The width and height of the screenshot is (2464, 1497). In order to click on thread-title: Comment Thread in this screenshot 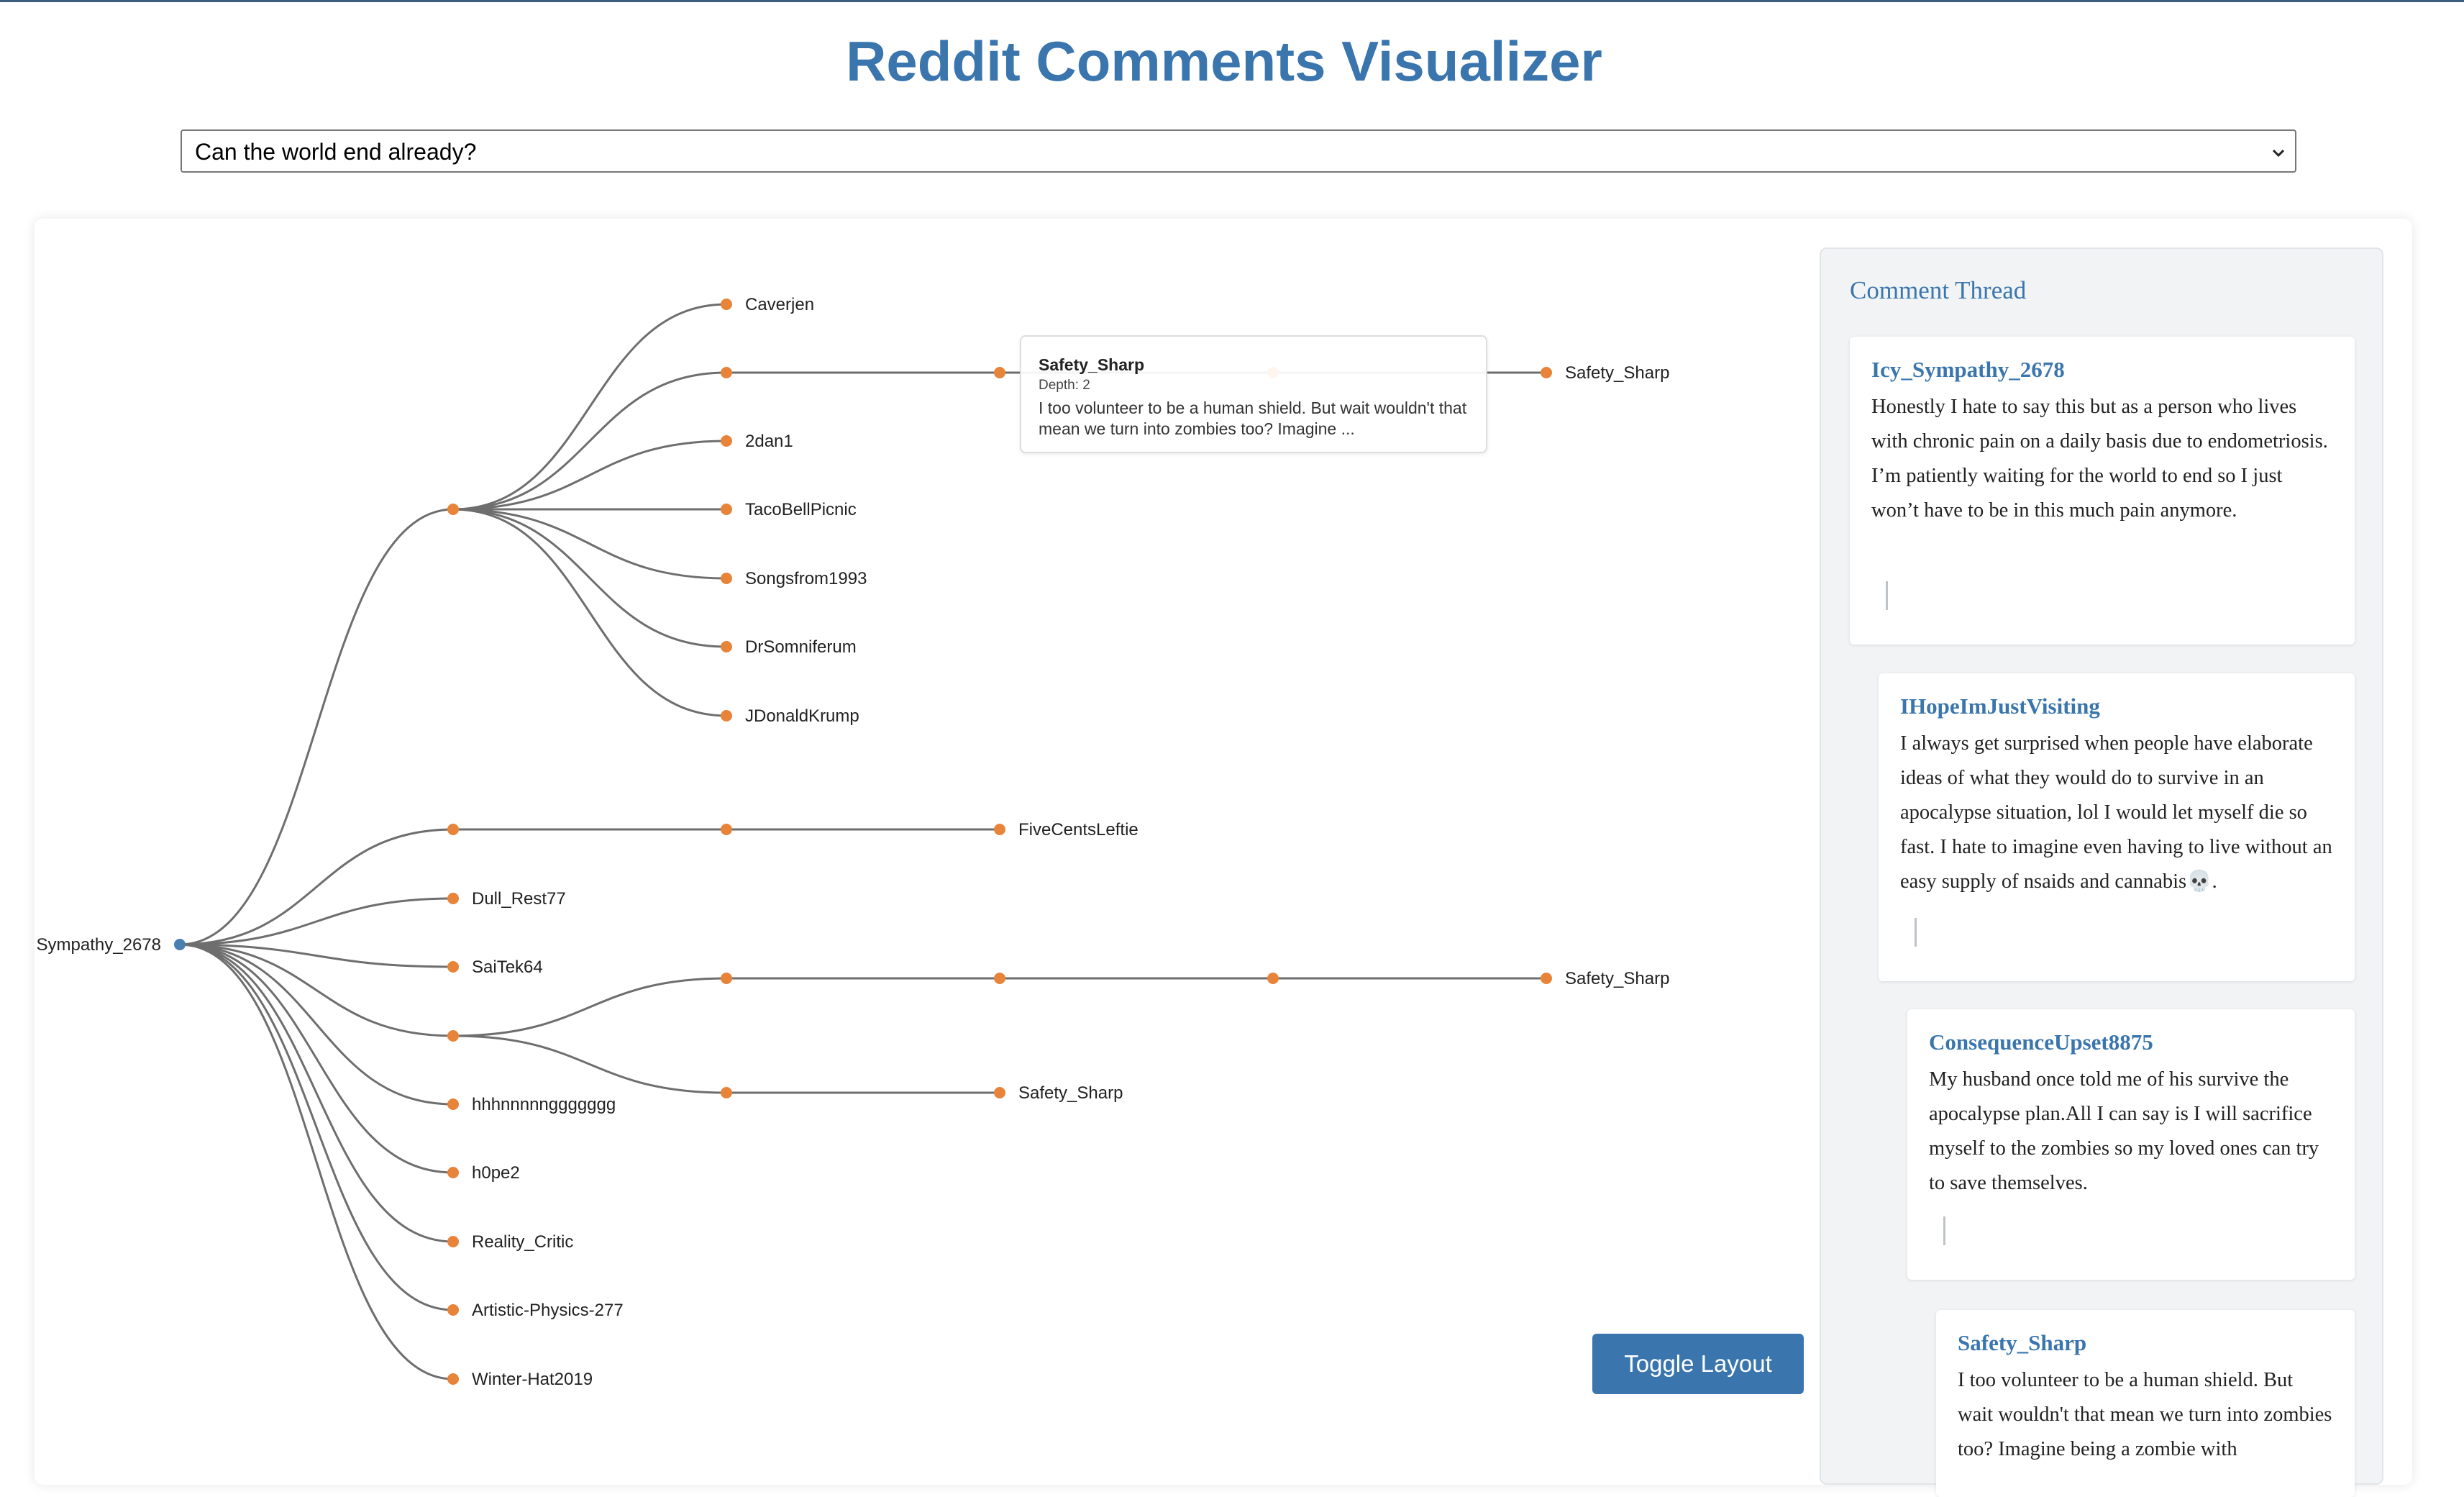, I will do `click(1939, 290)`.